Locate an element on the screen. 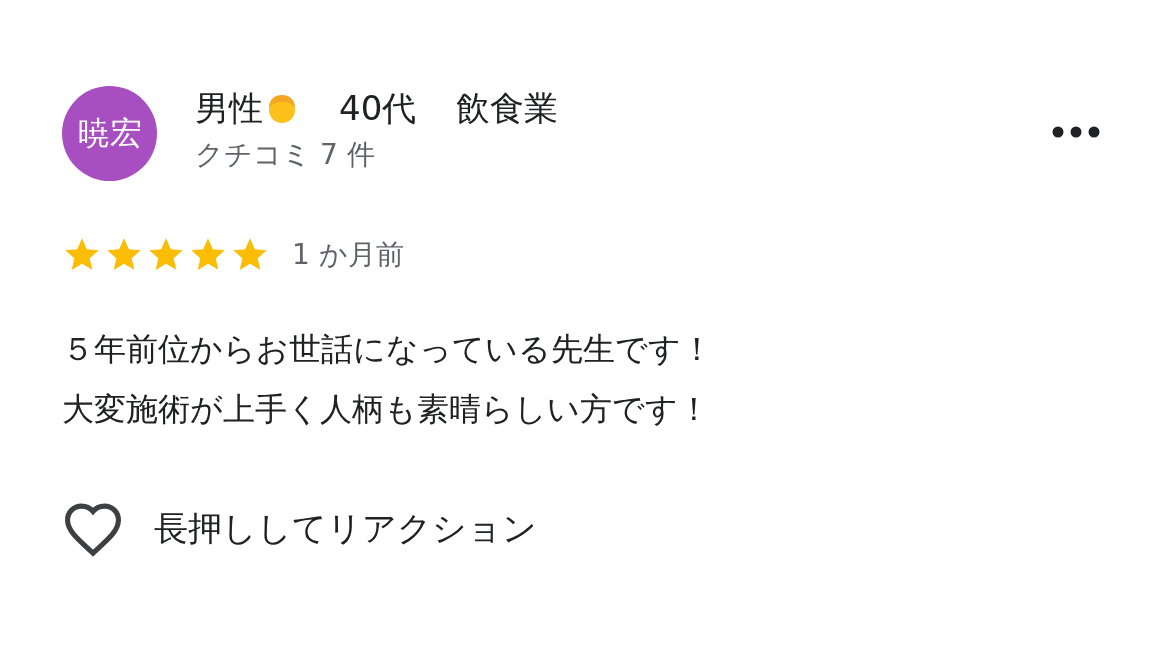  avatar: 暁宏 is located at coordinates (109, 133).